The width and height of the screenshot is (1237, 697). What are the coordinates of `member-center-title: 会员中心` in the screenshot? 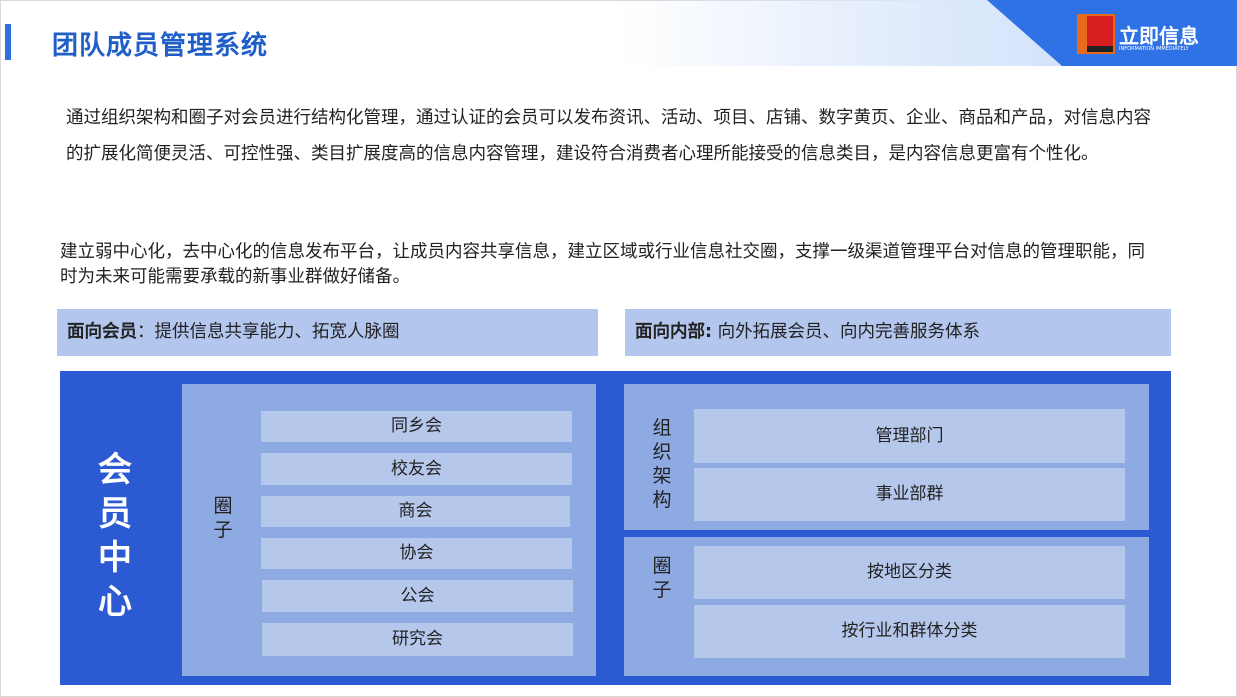 It's located at (115, 536).